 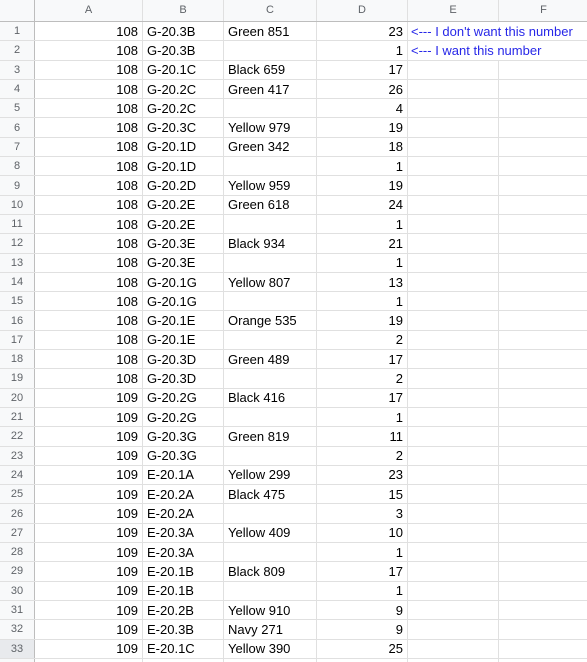 I want to click on cell-C31: Yellow 910, so click(x=270, y=610).